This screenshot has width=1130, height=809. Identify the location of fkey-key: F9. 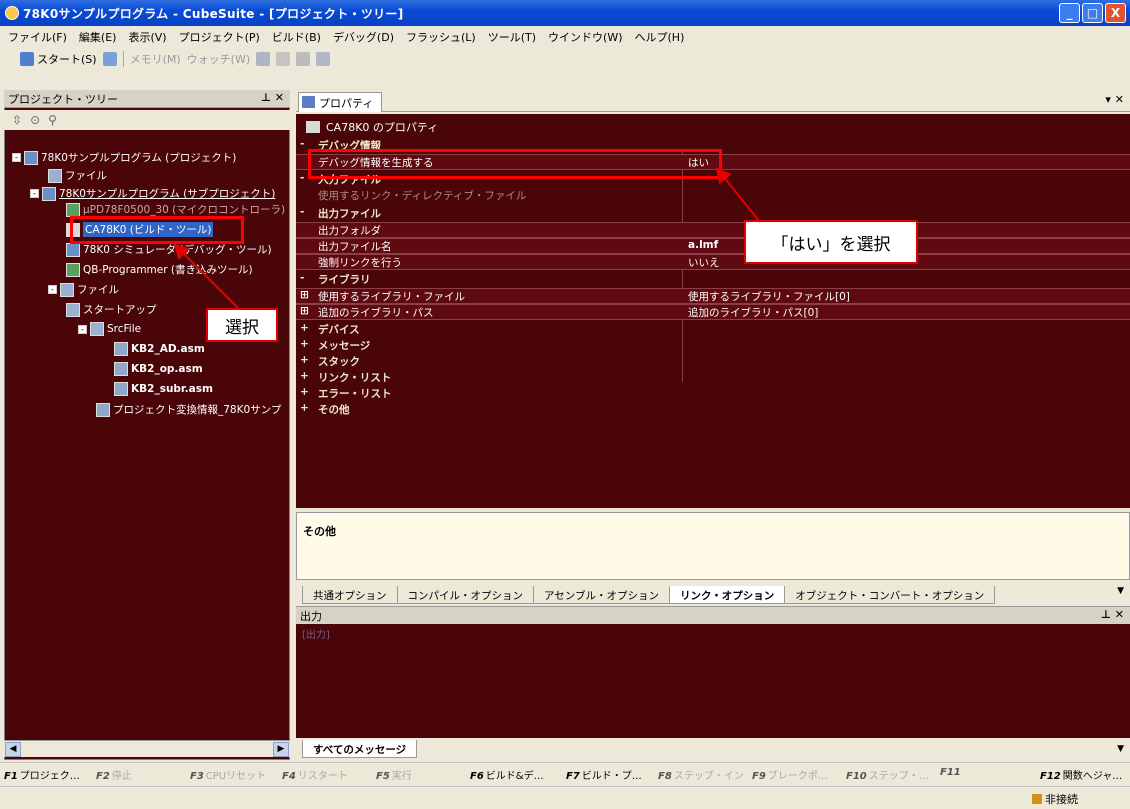
(759, 776).